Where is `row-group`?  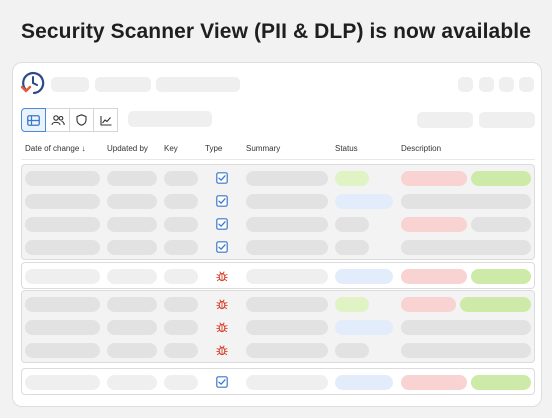 row-group is located at coordinates (278, 275).